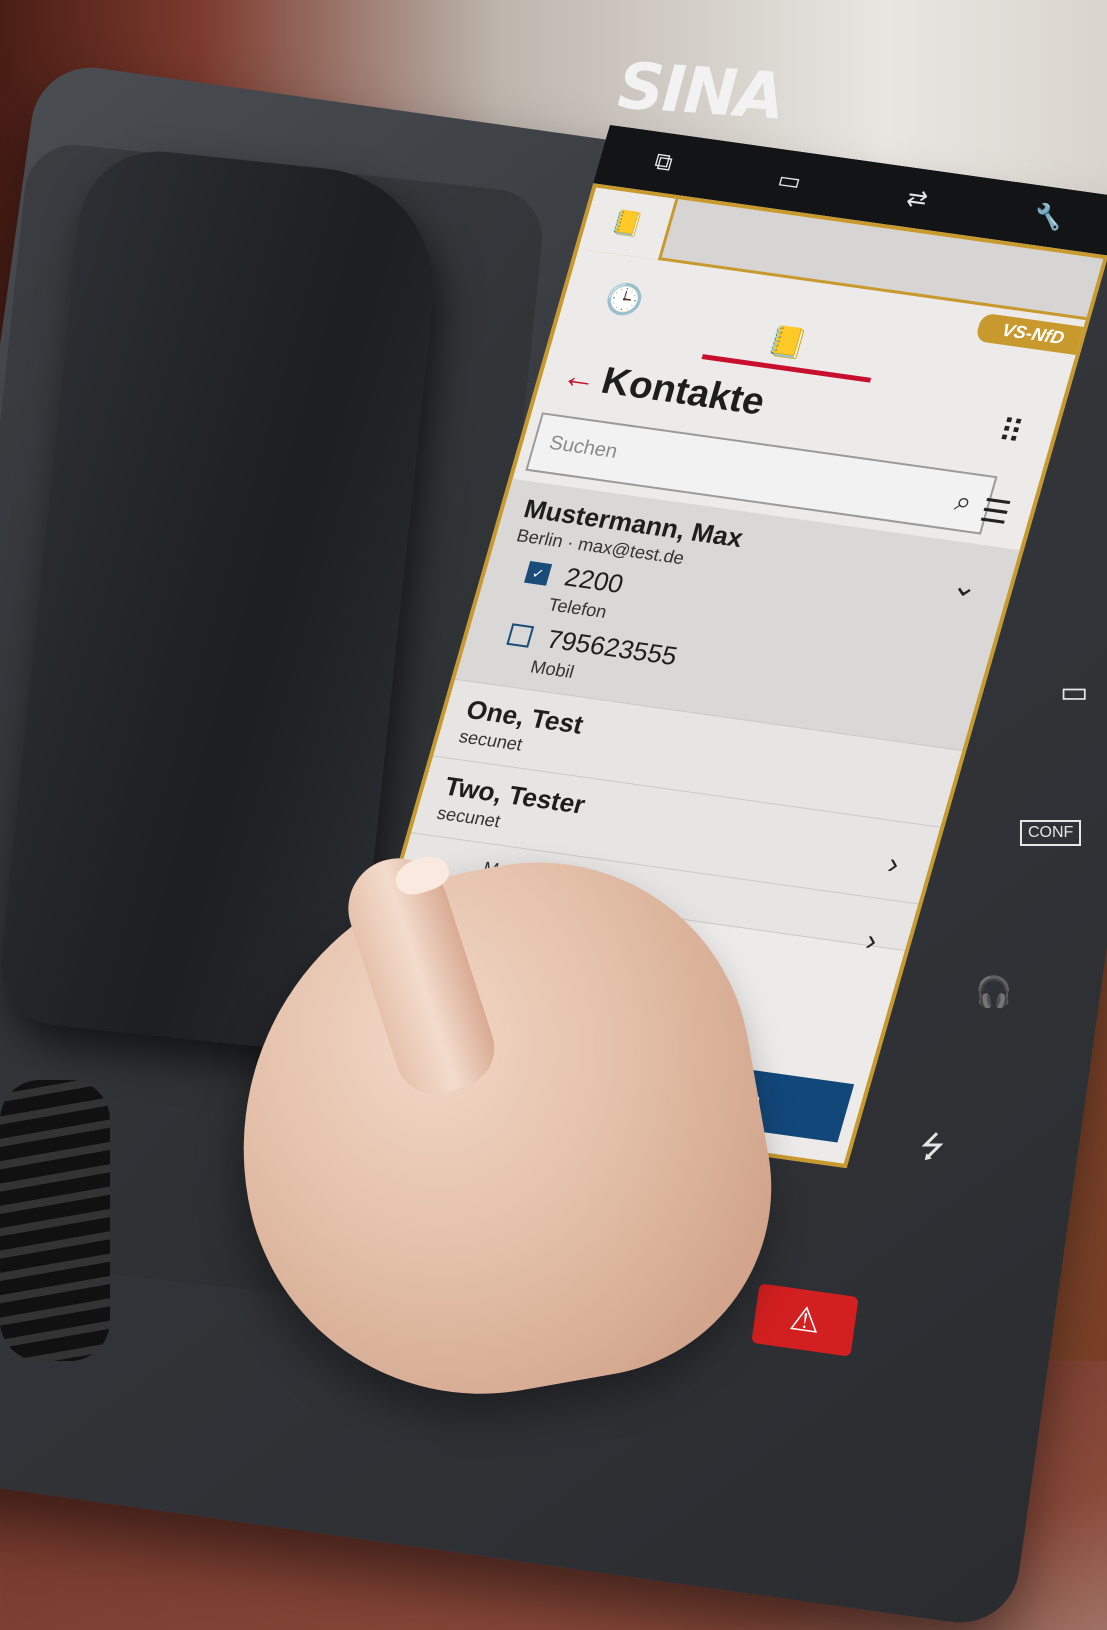 The height and width of the screenshot is (1630, 1107). Describe the element at coordinates (993, 992) in the screenshot. I see `headset-icon: 🎧` at that location.